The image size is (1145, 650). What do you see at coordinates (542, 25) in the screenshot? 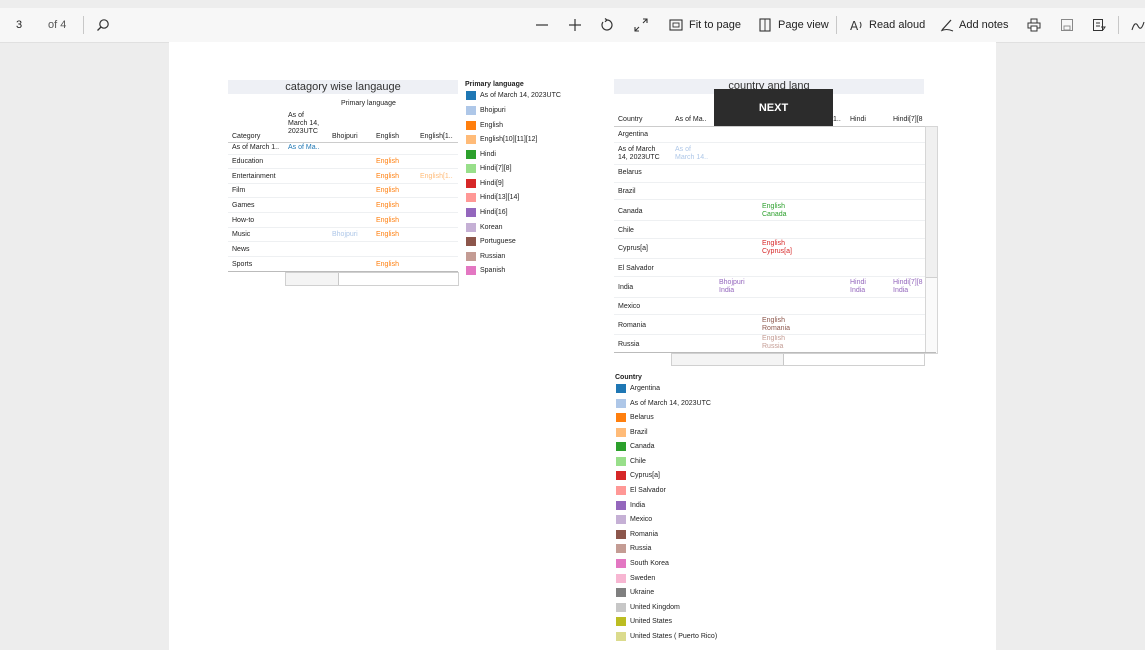
I see `zoom-out-button` at bounding box center [542, 25].